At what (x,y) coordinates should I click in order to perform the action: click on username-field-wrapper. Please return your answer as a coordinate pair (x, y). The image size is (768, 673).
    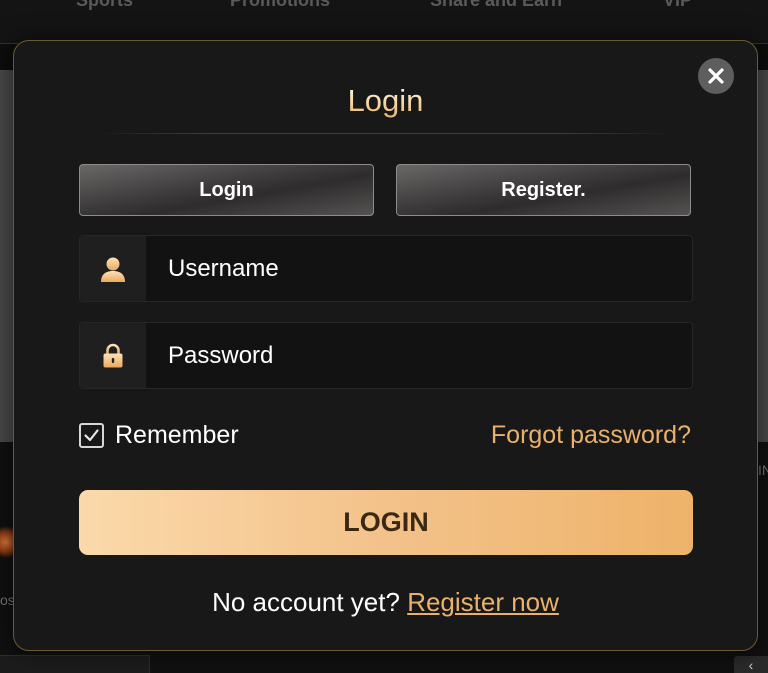
    Looking at the image, I should click on (386, 268).